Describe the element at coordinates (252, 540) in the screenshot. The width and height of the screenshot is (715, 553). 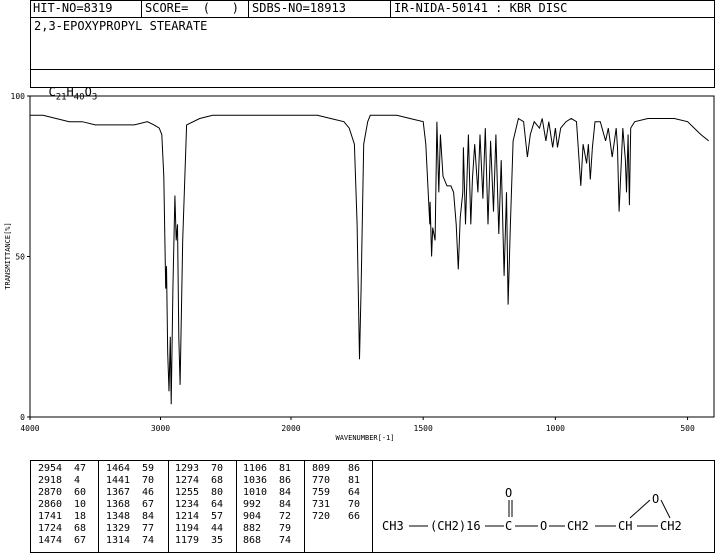
I see `peak-wavenumber: 868` at that location.